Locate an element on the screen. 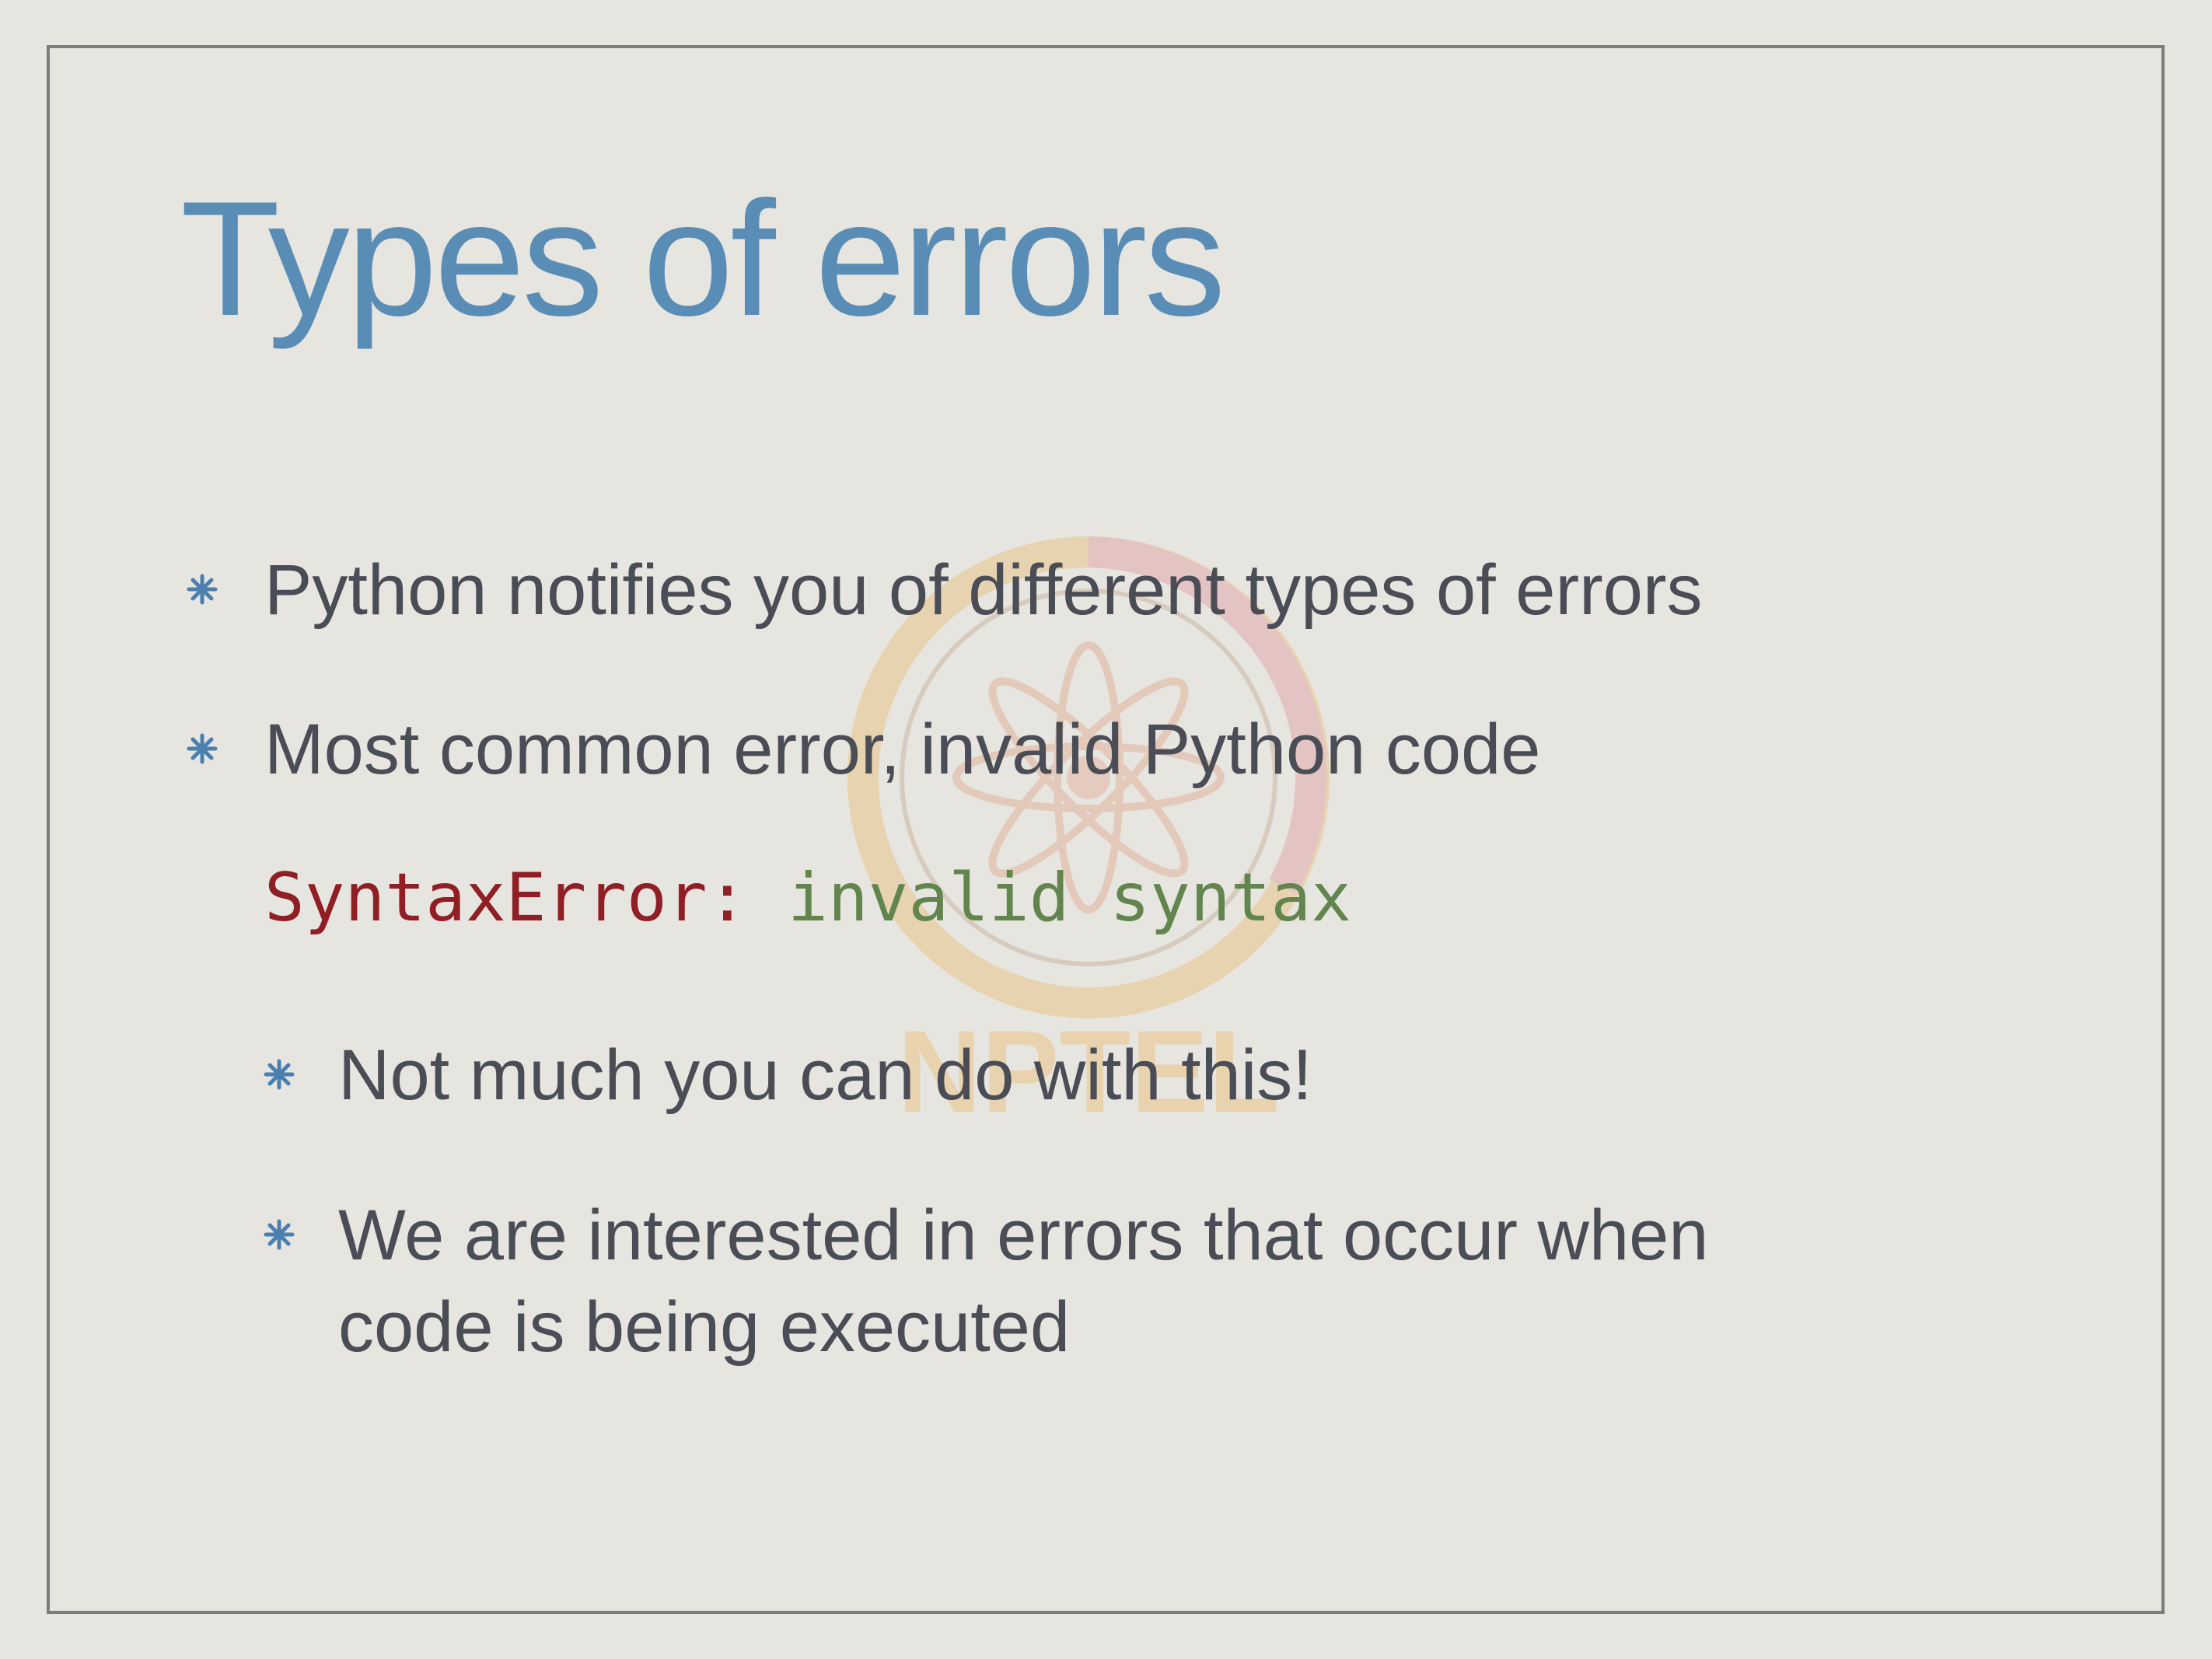  slide-title: Types of errors is located at coordinates (702, 258).